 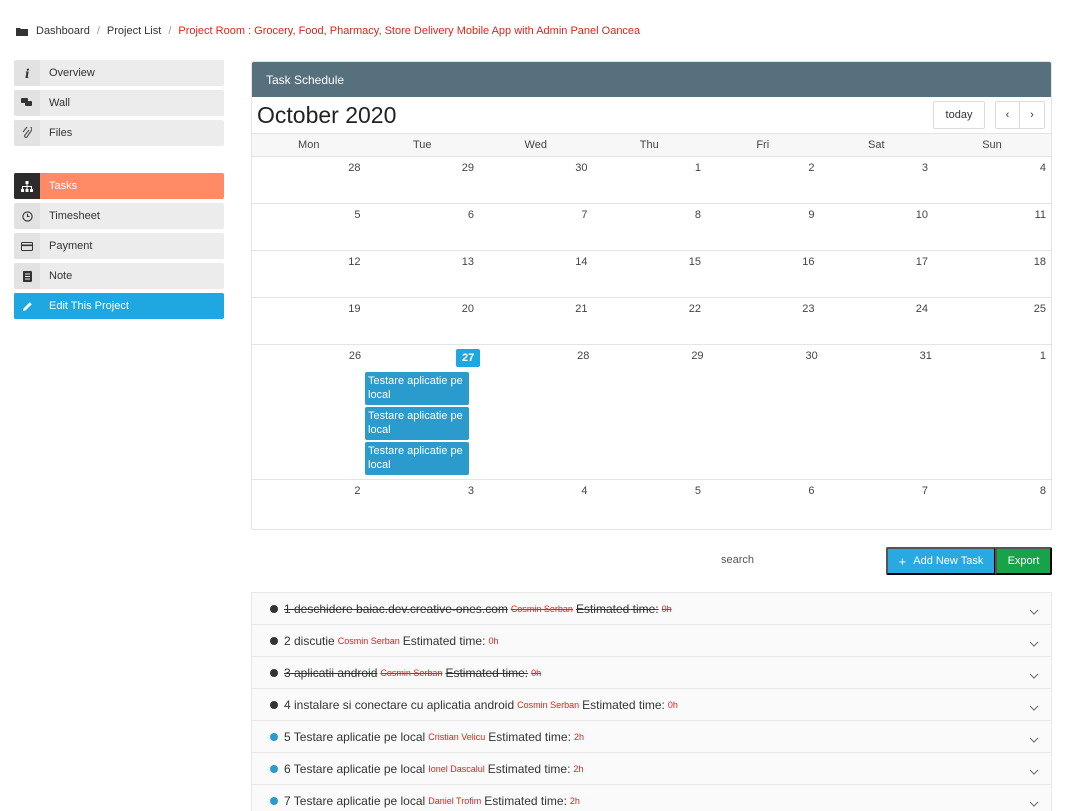 What do you see at coordinates (737, 560) in the screenshot?
I see `search-label: search` at bounding box center [737, 560].